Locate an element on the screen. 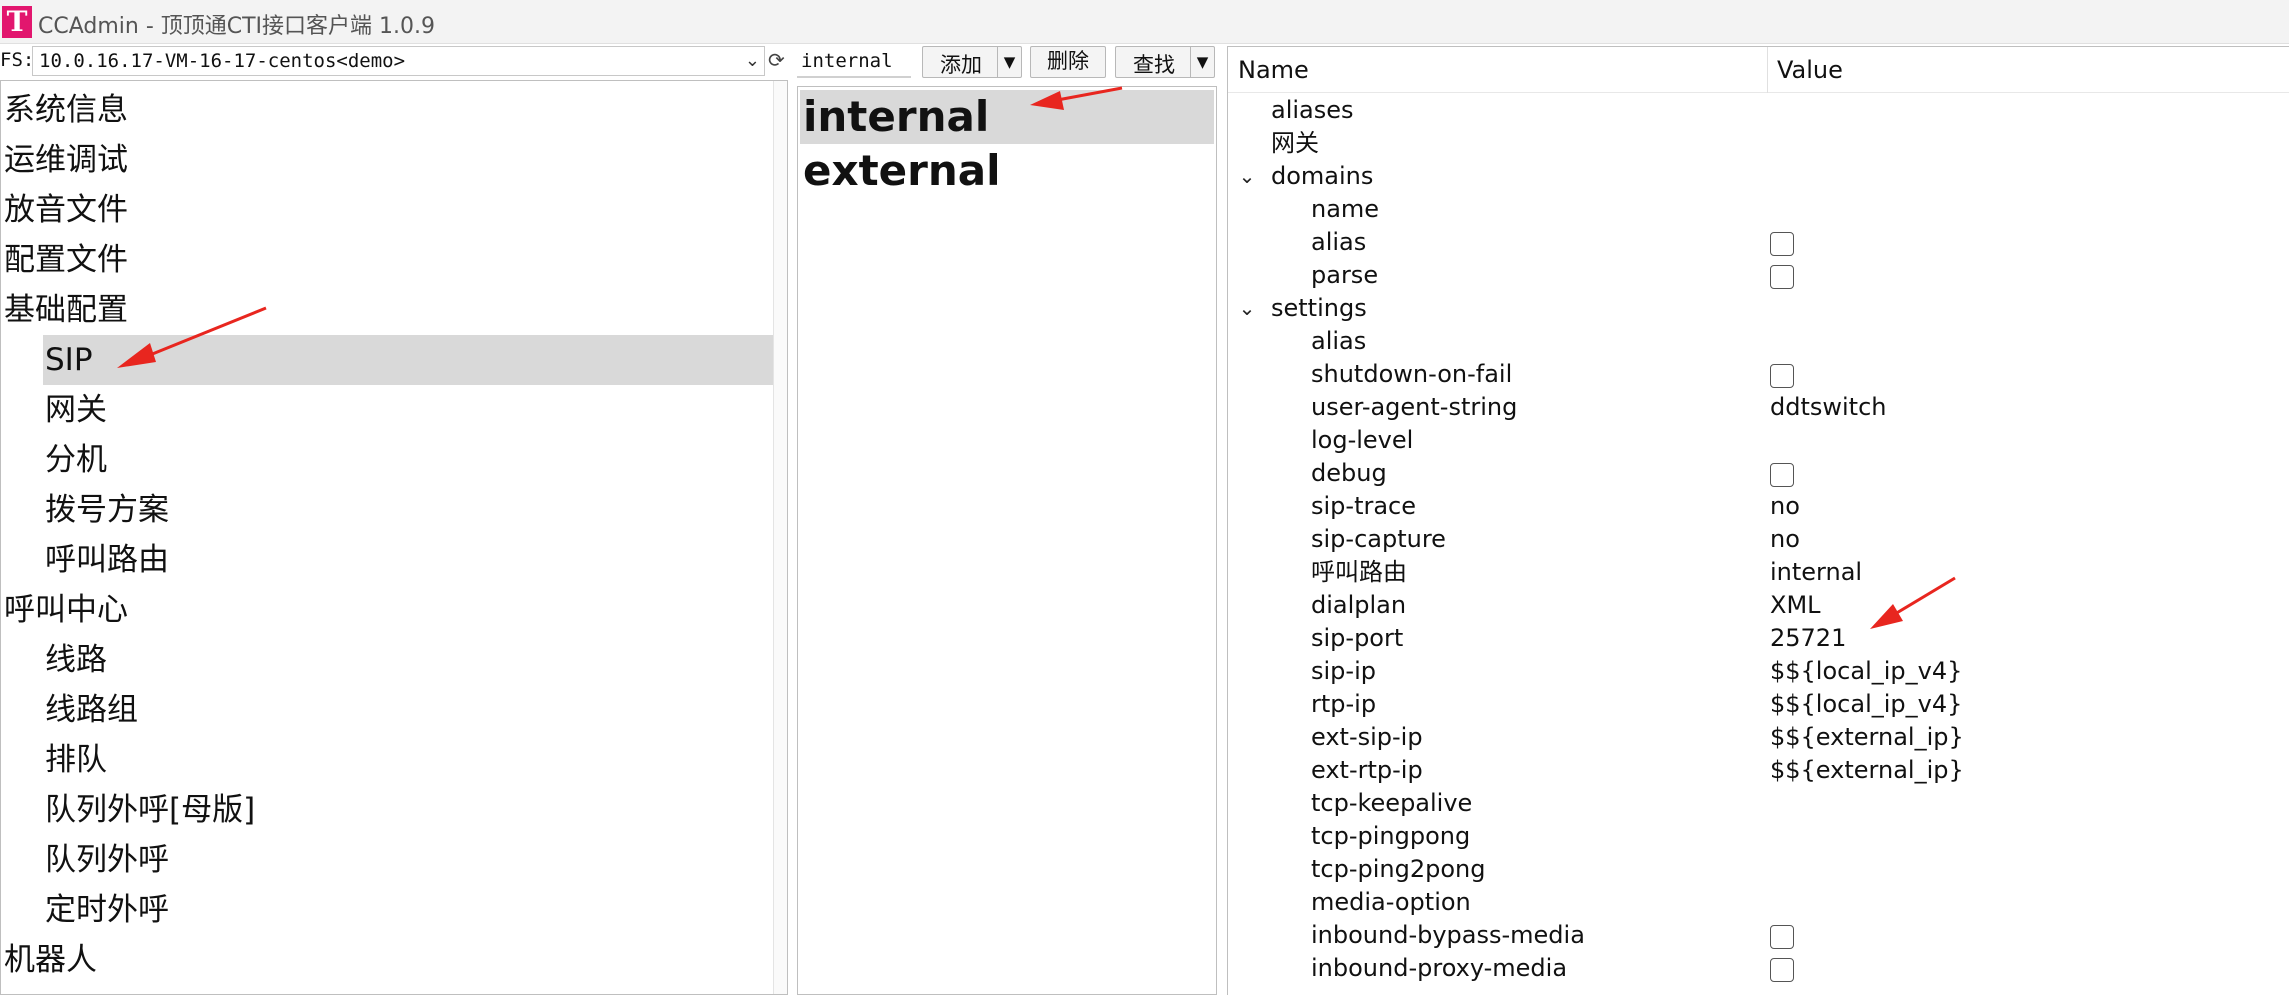  property-row: 网关 is located at coordinates (1758, 143).